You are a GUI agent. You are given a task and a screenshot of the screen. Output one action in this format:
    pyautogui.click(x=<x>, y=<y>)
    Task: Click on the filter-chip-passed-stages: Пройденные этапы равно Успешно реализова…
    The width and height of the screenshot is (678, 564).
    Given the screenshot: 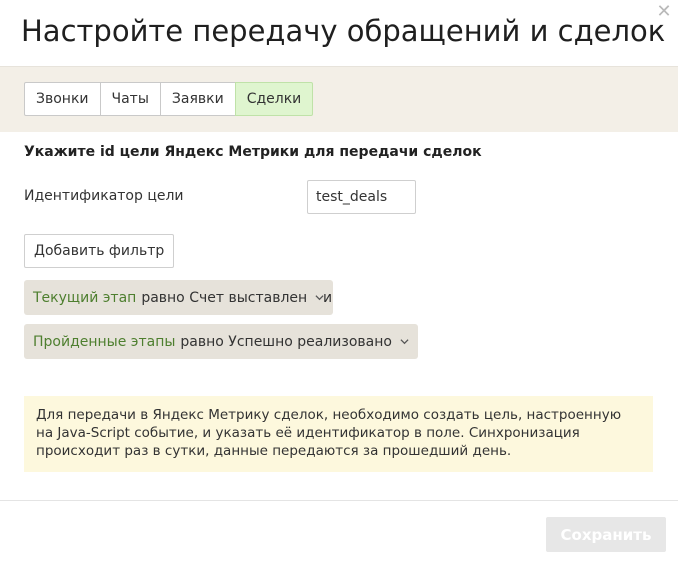 What is the action you would take?
    pyautogui.click(x=221, y=341)
    